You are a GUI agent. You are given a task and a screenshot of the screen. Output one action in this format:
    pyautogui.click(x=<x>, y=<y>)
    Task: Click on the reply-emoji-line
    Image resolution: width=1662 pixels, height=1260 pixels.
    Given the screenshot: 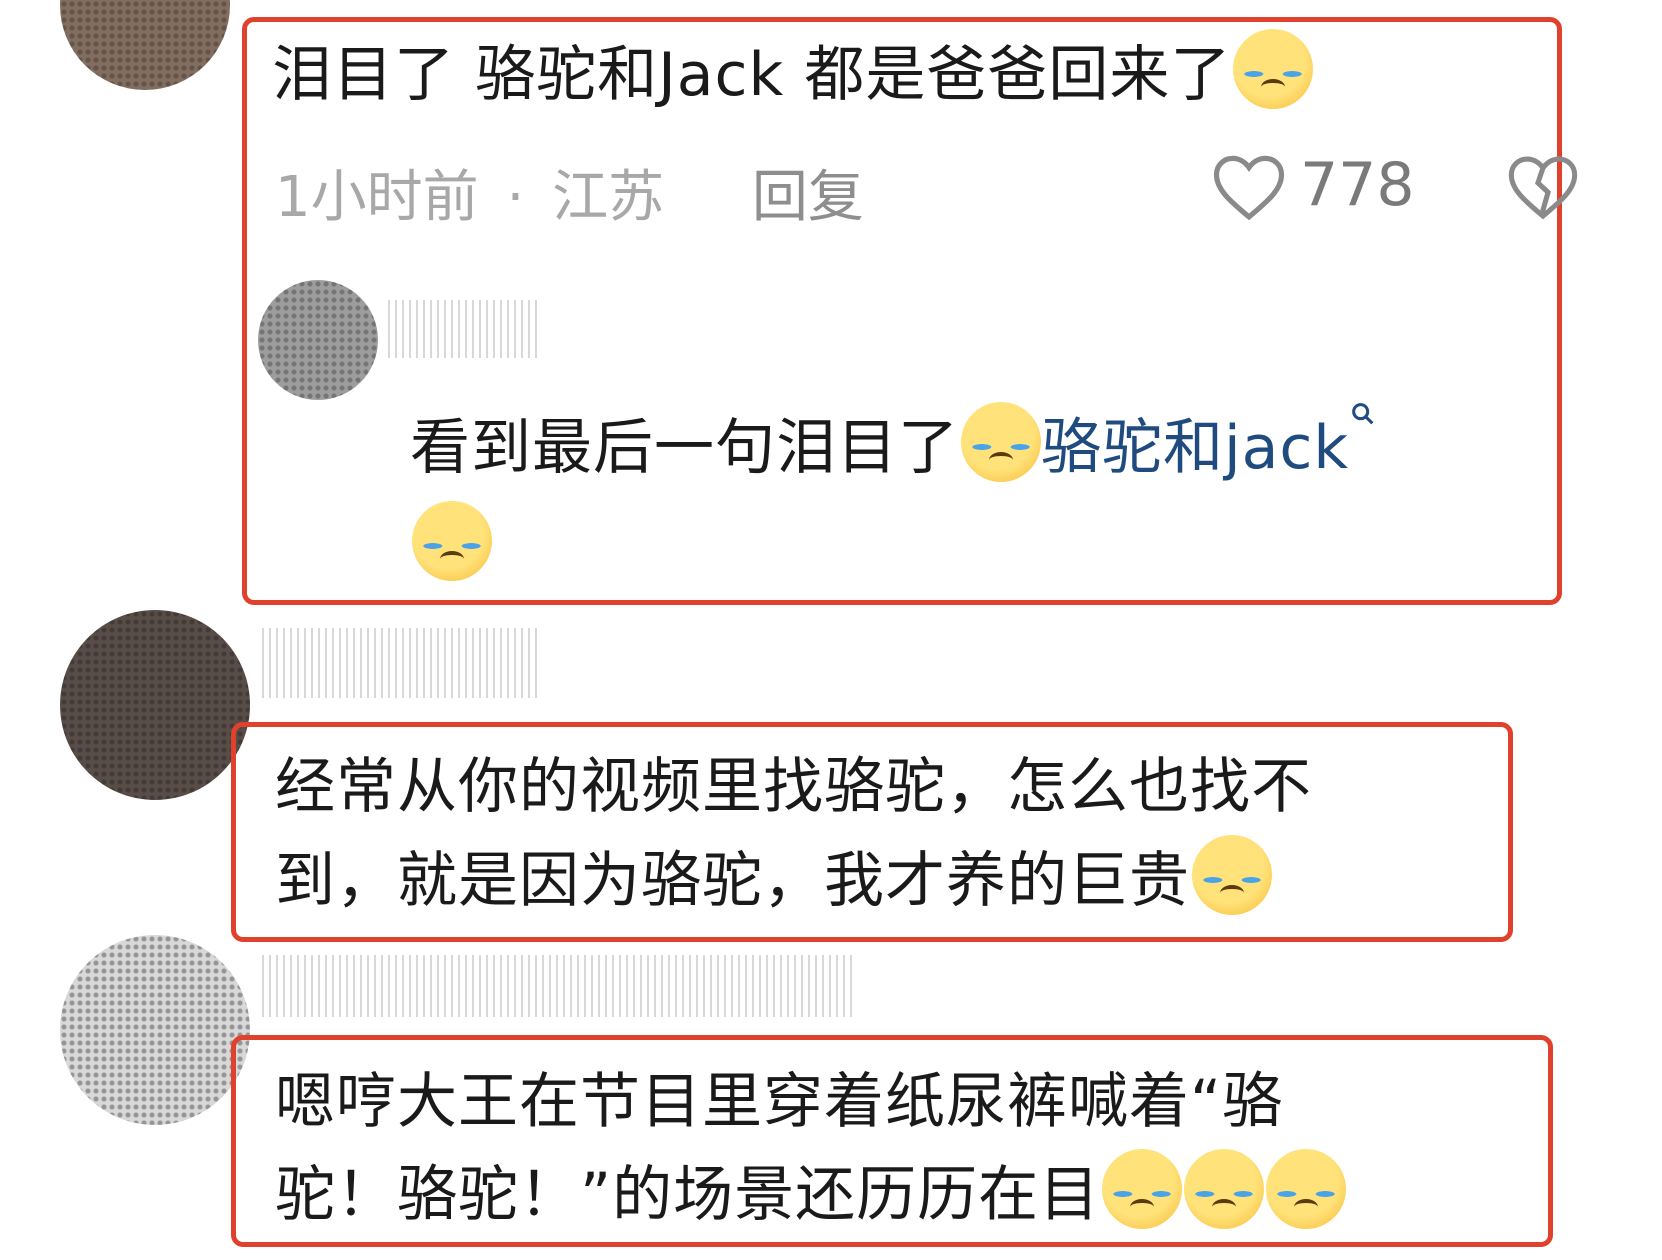 What is the action you would take?
    pyautogui.click(x=451, y=547)
    